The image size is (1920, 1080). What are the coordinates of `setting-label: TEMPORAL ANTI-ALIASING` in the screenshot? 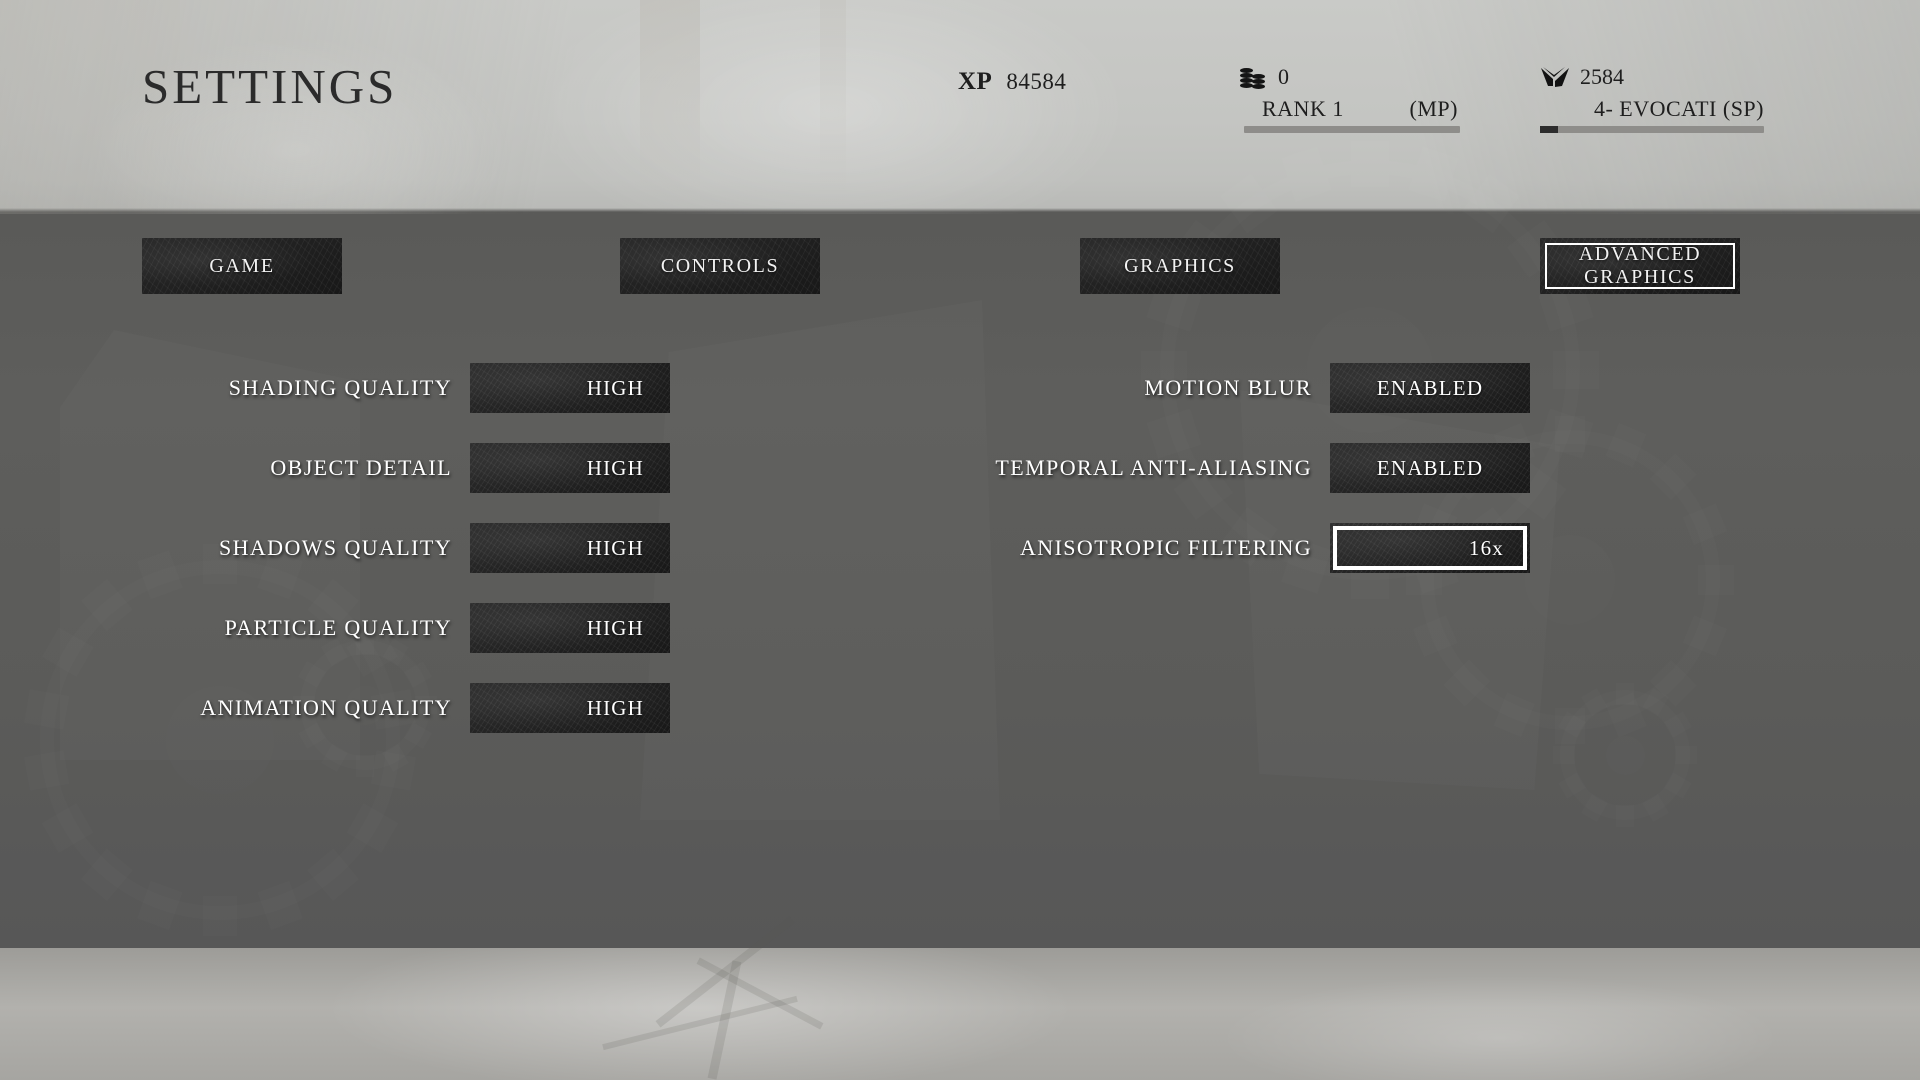 It's located at (1153, 467).